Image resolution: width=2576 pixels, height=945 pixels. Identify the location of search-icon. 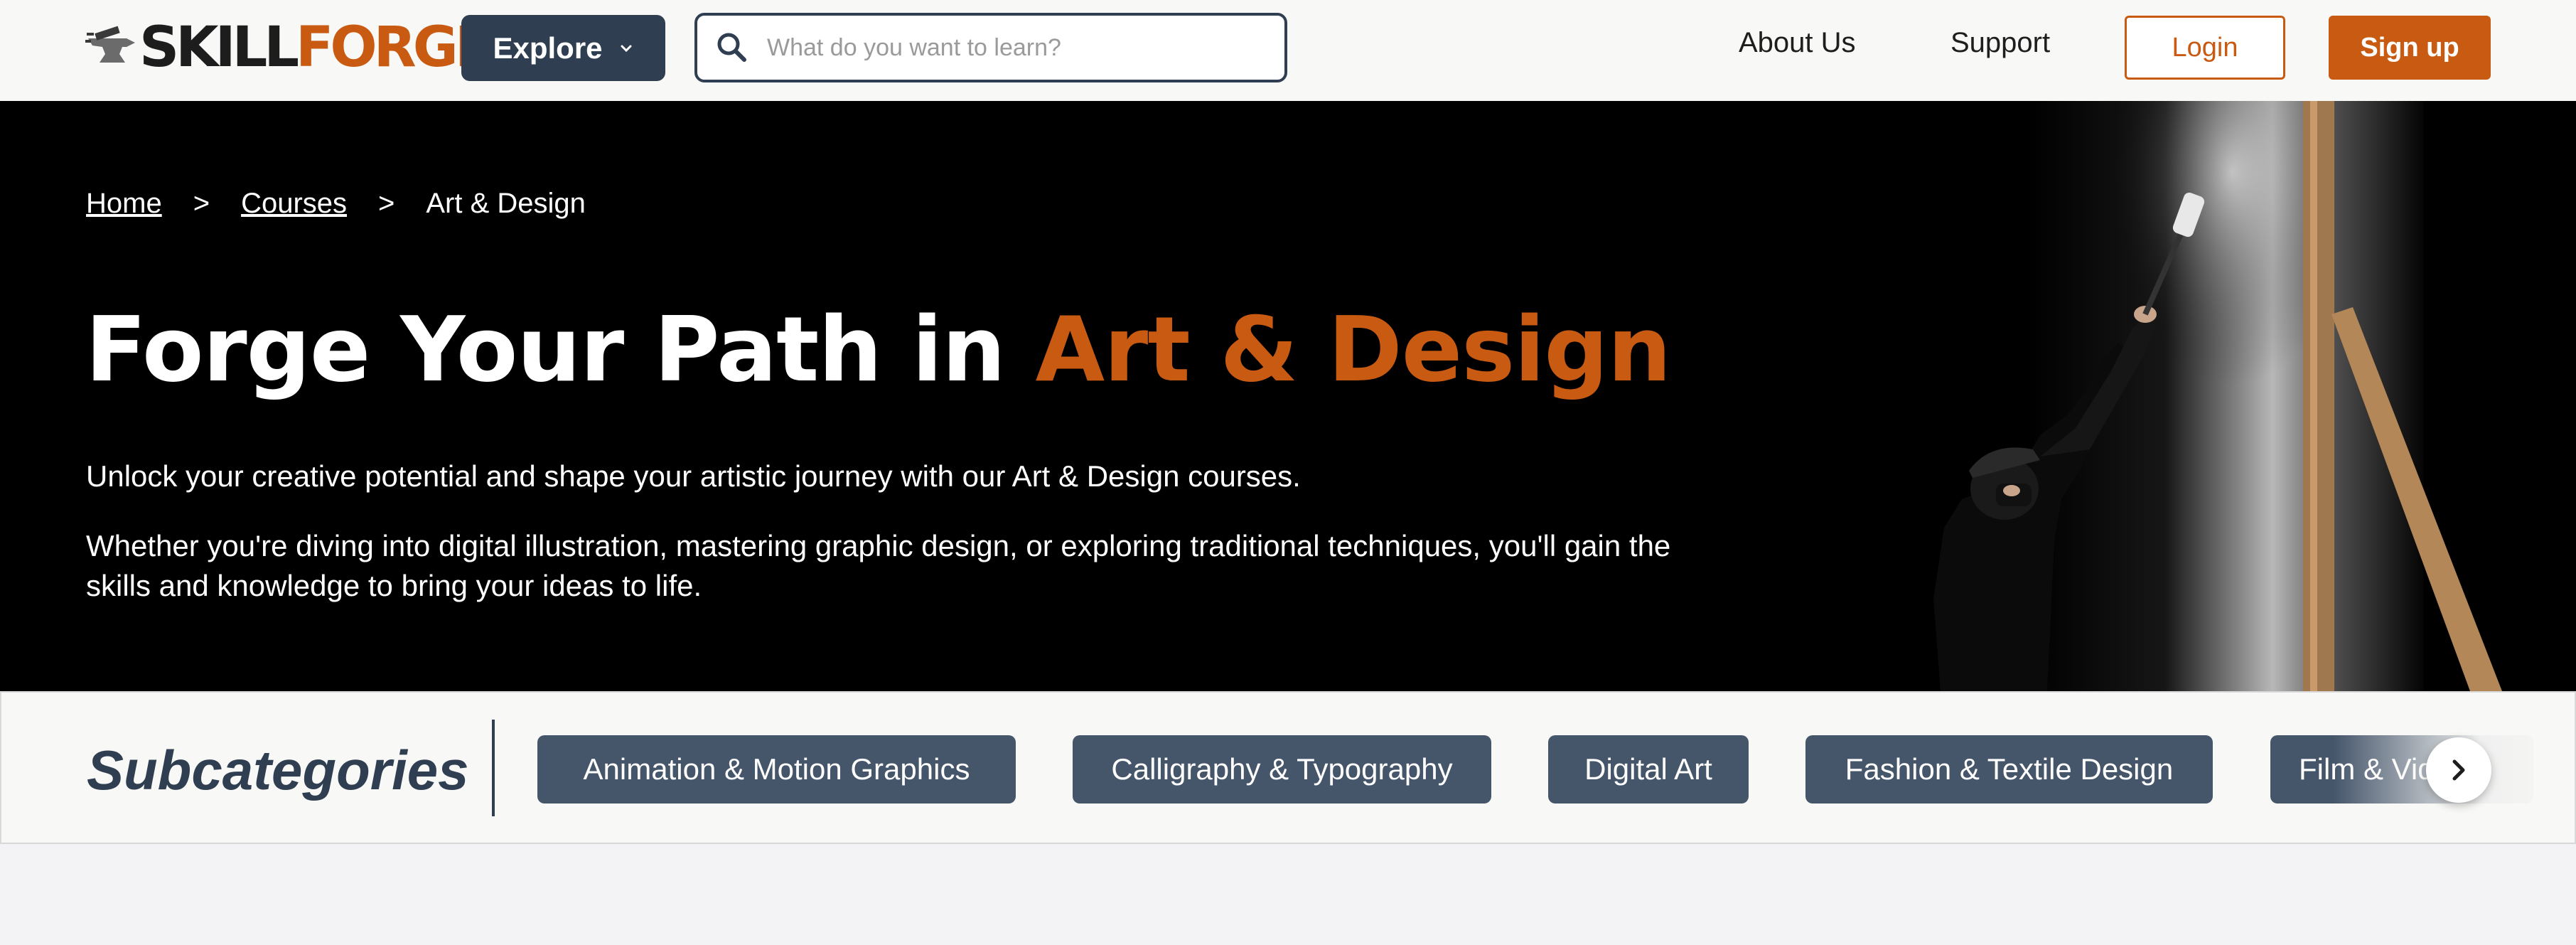
(732, 47).